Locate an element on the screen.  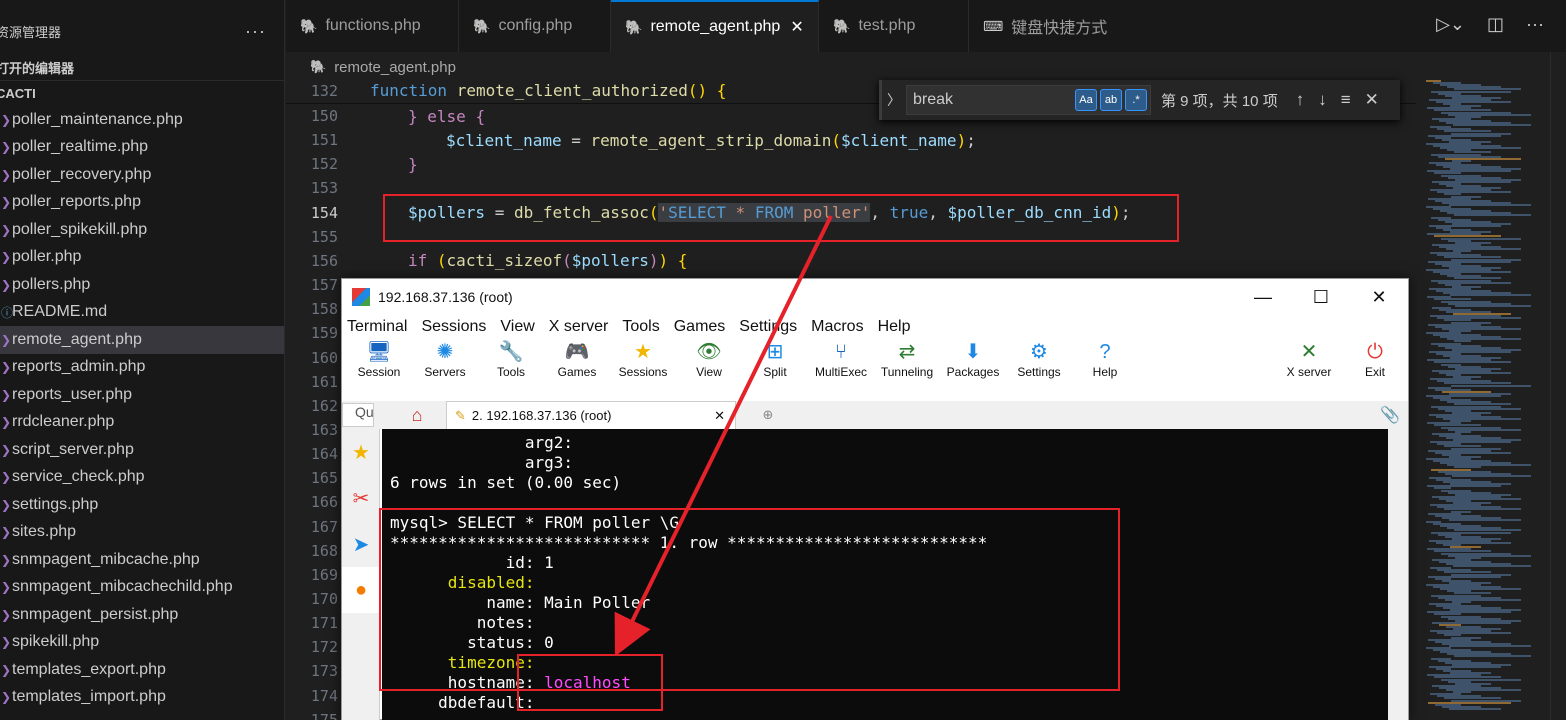
annotation-arrow is located at coordinates (723, 436).